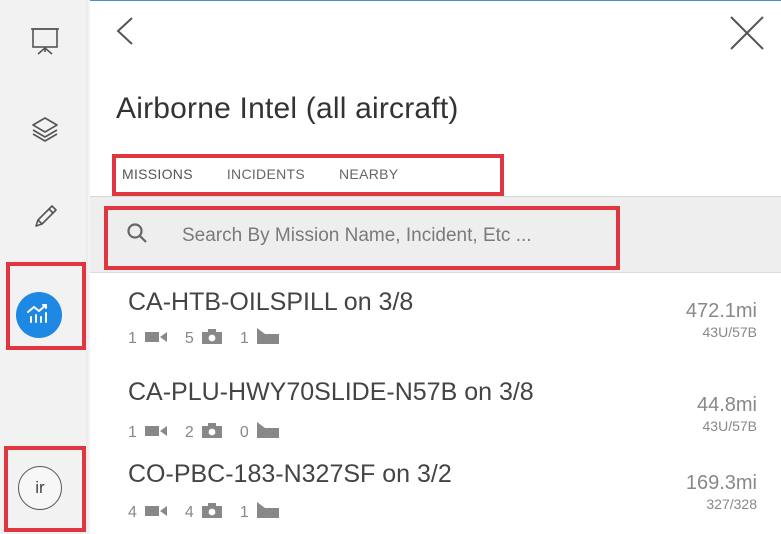 This screenshot has width=781, height=534. Describe the element at coordinates (132, 512) in the screenshot. I see `video-count: 4` at that location.